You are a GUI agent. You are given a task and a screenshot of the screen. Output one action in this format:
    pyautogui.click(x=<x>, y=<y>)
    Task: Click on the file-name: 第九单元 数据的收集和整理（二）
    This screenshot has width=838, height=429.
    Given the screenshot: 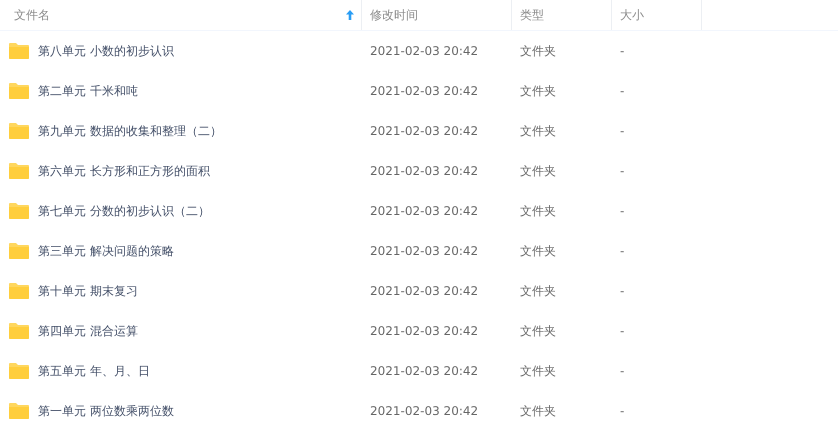 What is the action you would take?
    pyautogui.click(x=130, y=131)
    